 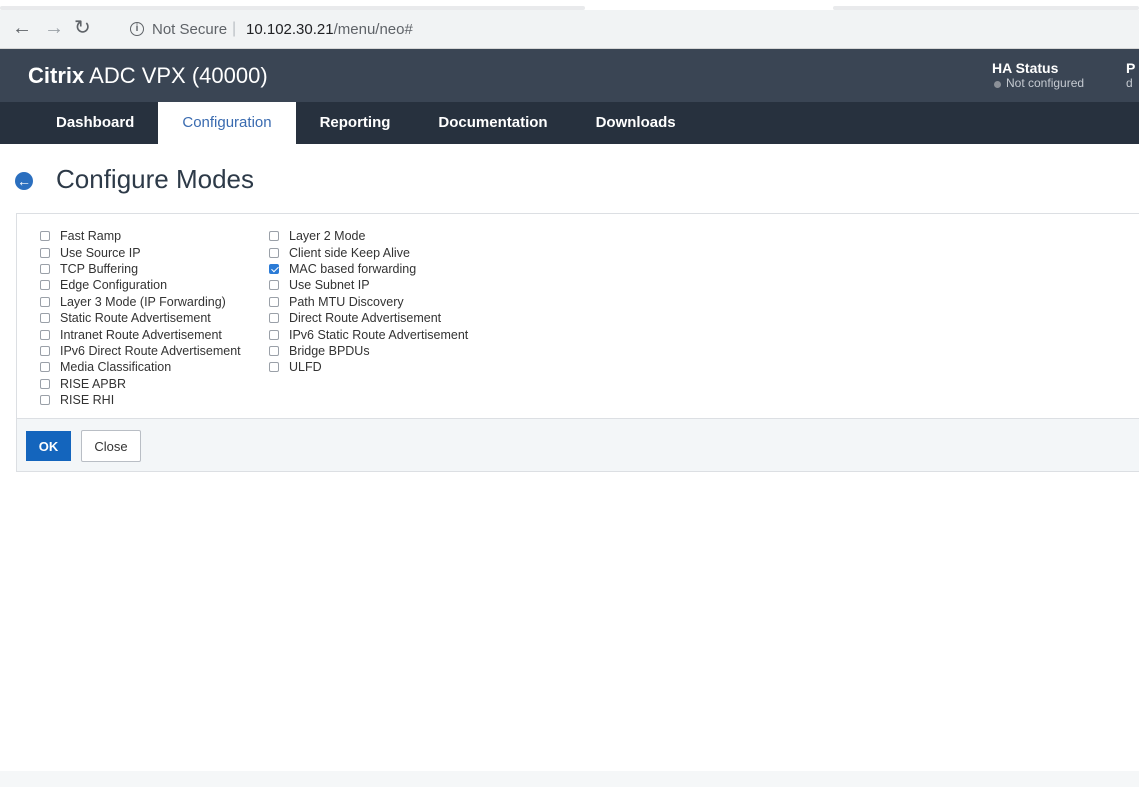 I want to click on info-icon: i, so click(x=137, y=29).